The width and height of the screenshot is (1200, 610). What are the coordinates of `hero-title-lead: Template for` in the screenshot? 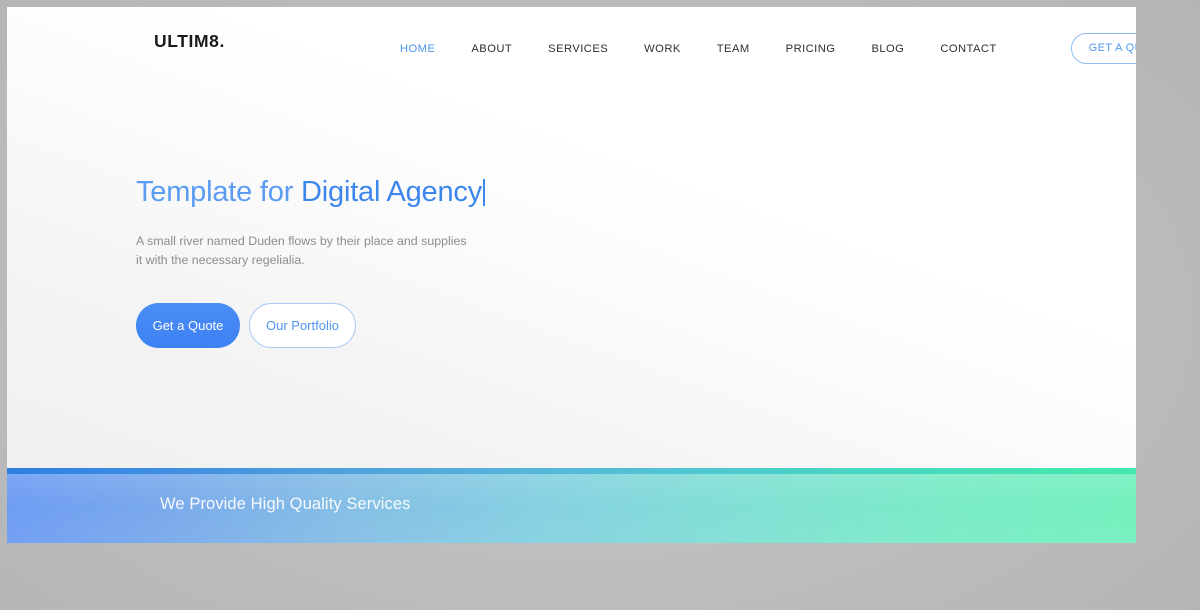 It's located at (219, 192).